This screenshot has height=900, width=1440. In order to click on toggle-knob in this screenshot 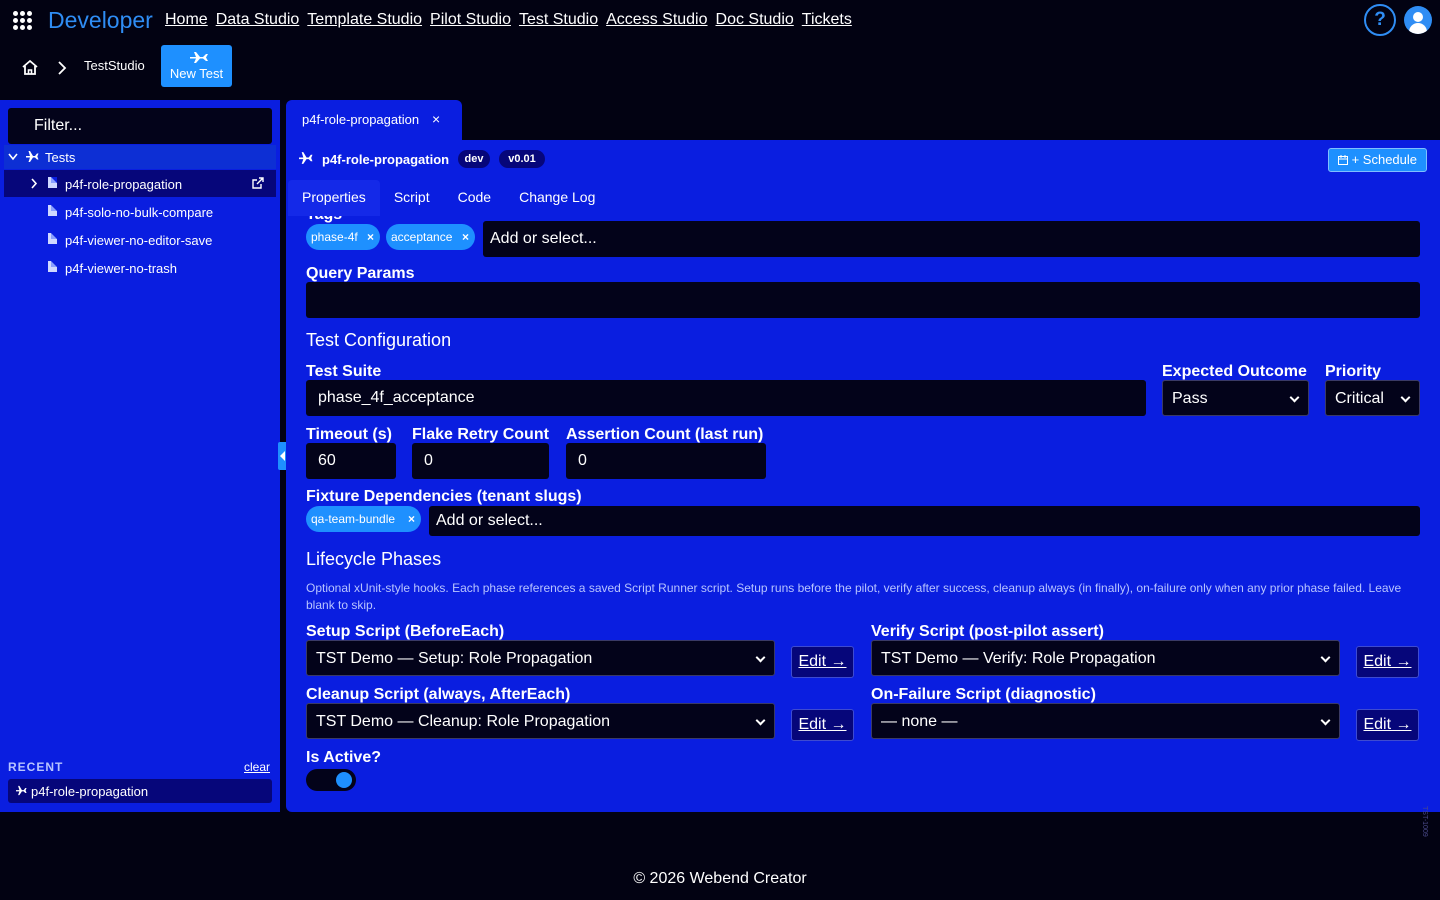, I will do `click(344, 780)`.